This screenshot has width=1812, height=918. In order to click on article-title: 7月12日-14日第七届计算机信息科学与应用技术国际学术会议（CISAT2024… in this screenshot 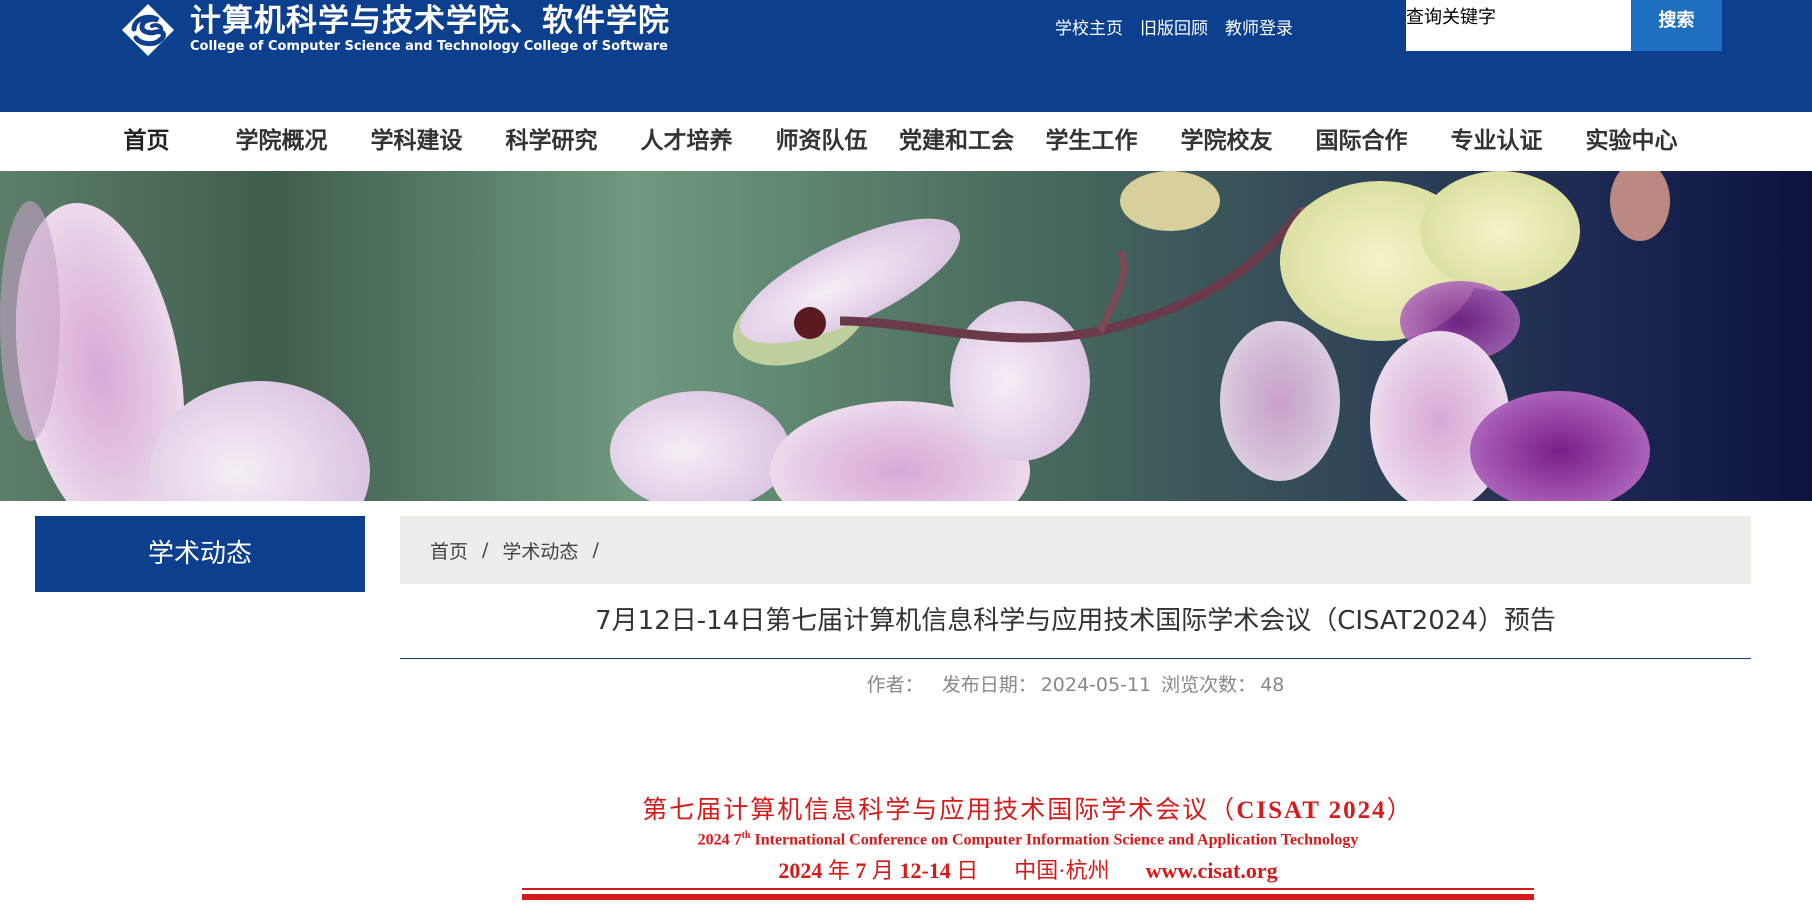, I will do `click(1075, 621)`.